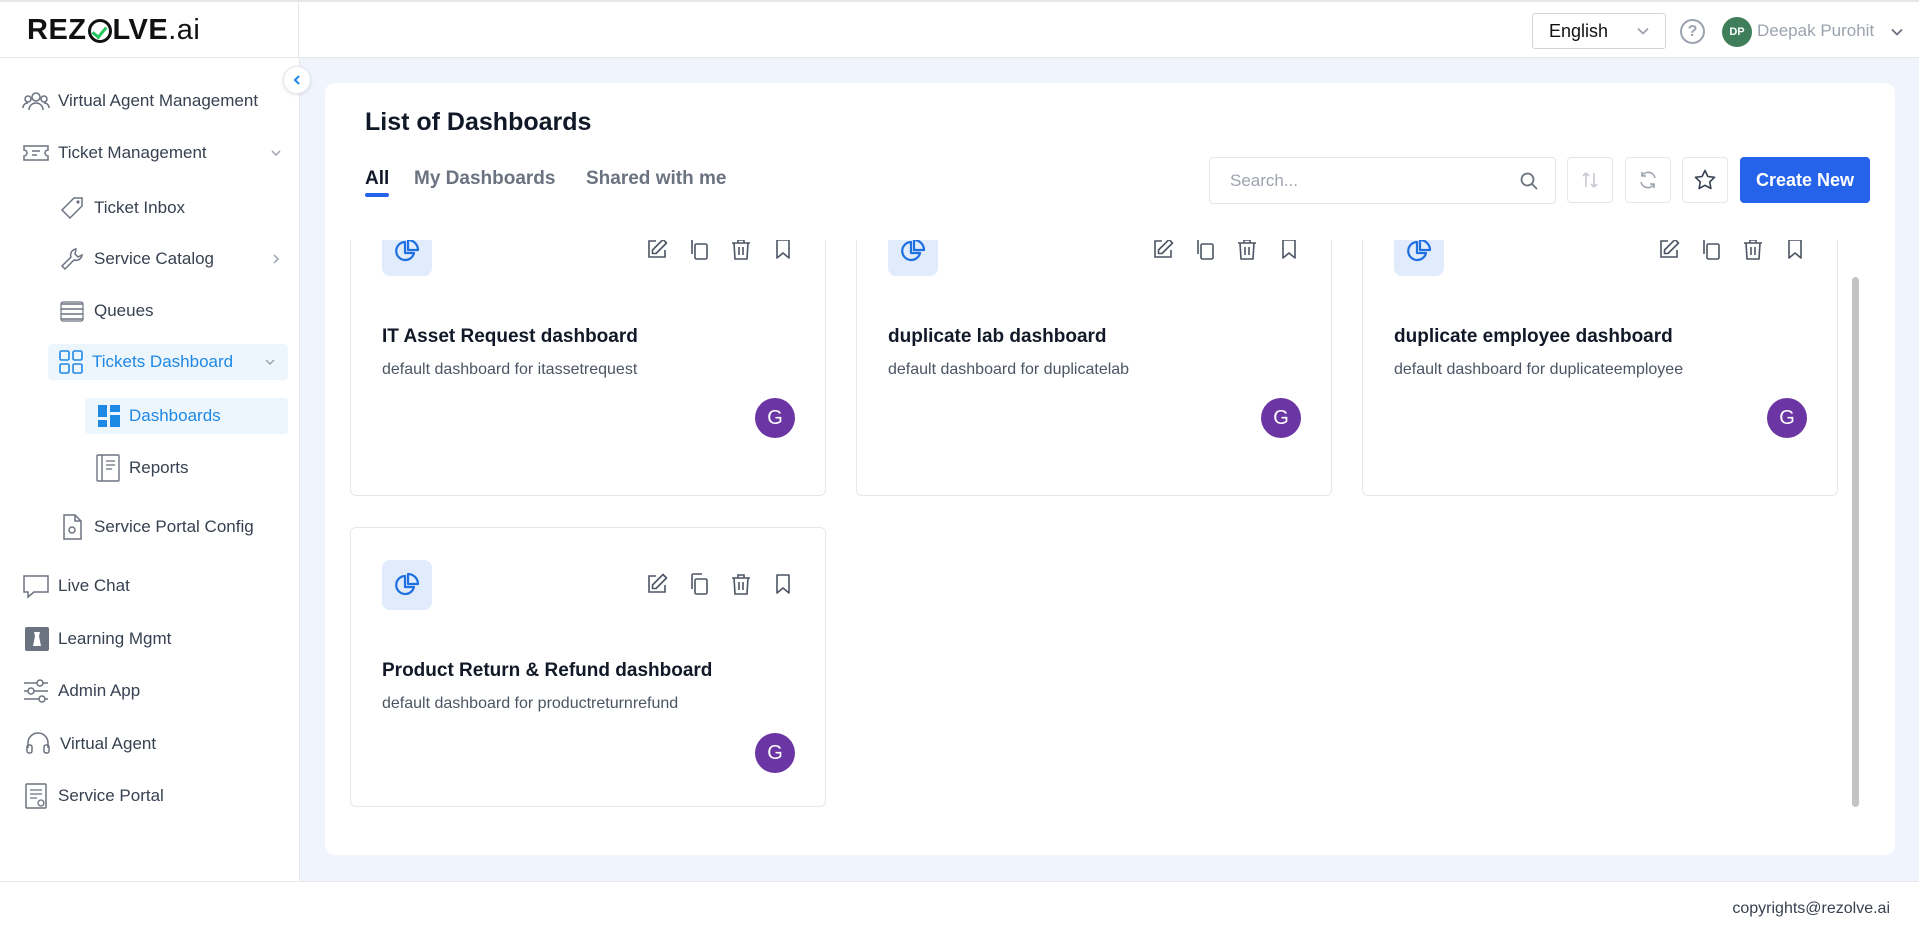 The image size is (1919, 929). Describe the element at coordinates (1805, 180) in the screenshot. I see `create-new-button: Create New` at that location.